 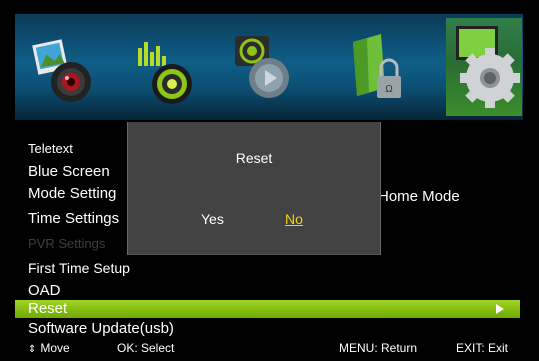 What do you see at coordinates (79, 268) in the screenshot?
I see `menu-item-first-time-setup: First Time Setup` at bounding box center [79, 268].